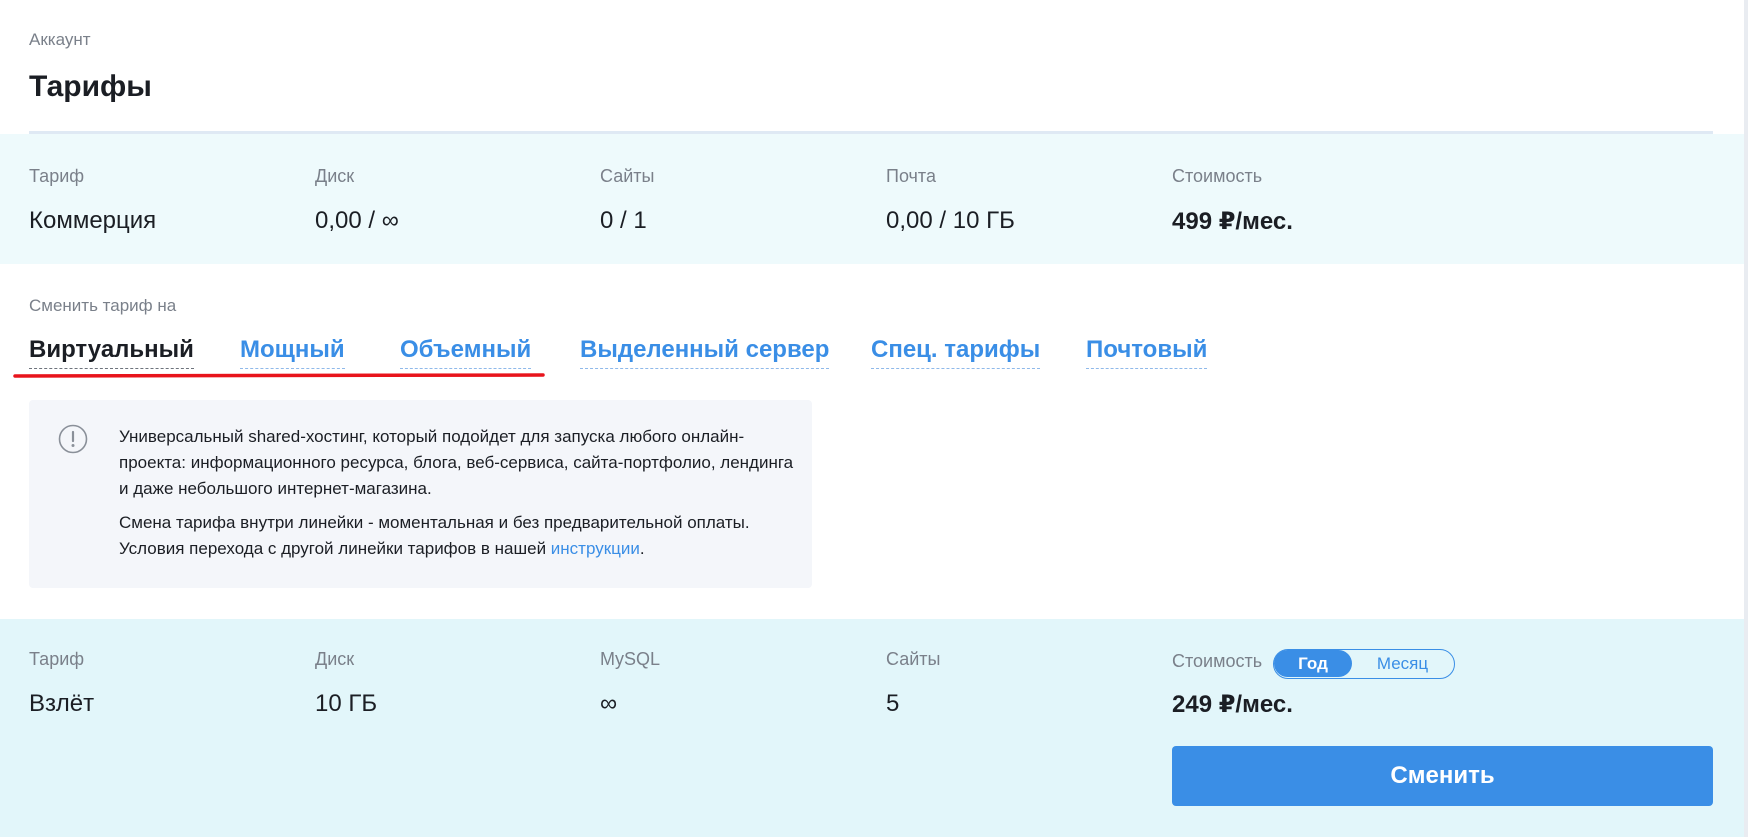 Image resolution: width=1748 pixels, height=837 pixels. I want to click on tab-powerful: Мощный, so click(292, 352).